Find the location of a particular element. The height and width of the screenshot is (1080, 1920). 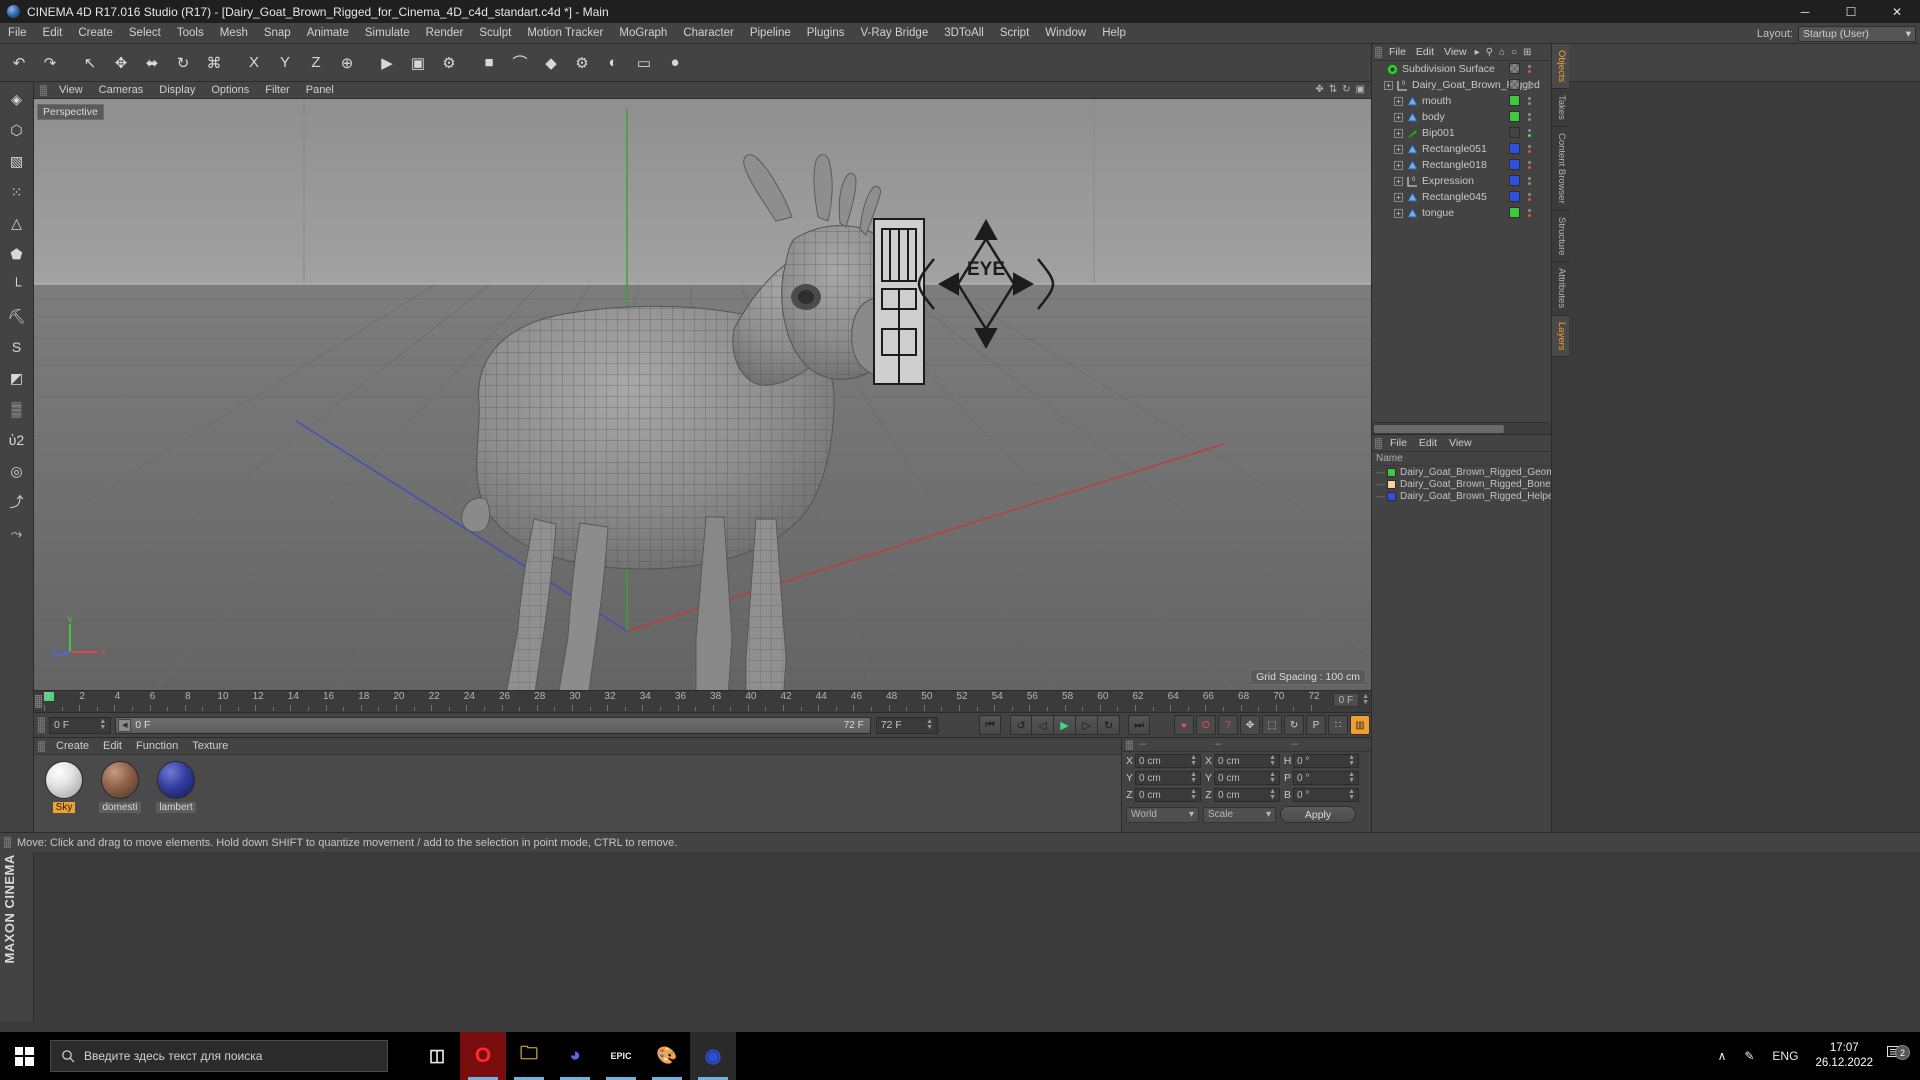

slider-knob: ◀ is located at coordinates (125, 725).